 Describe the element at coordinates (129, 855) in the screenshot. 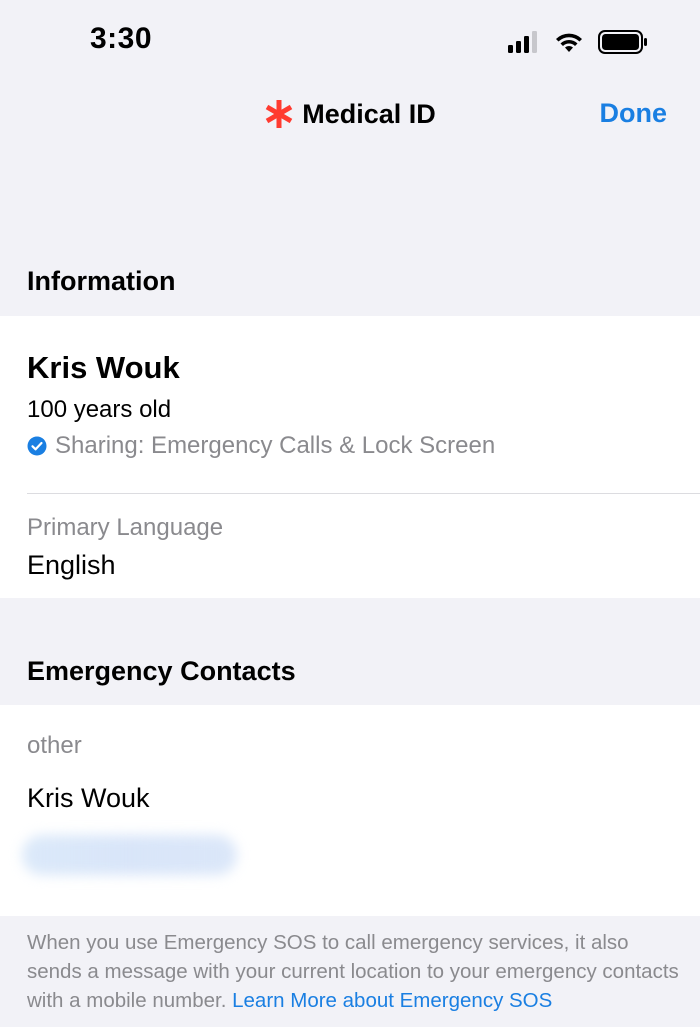

I see `redacted-phone-number` at that location.